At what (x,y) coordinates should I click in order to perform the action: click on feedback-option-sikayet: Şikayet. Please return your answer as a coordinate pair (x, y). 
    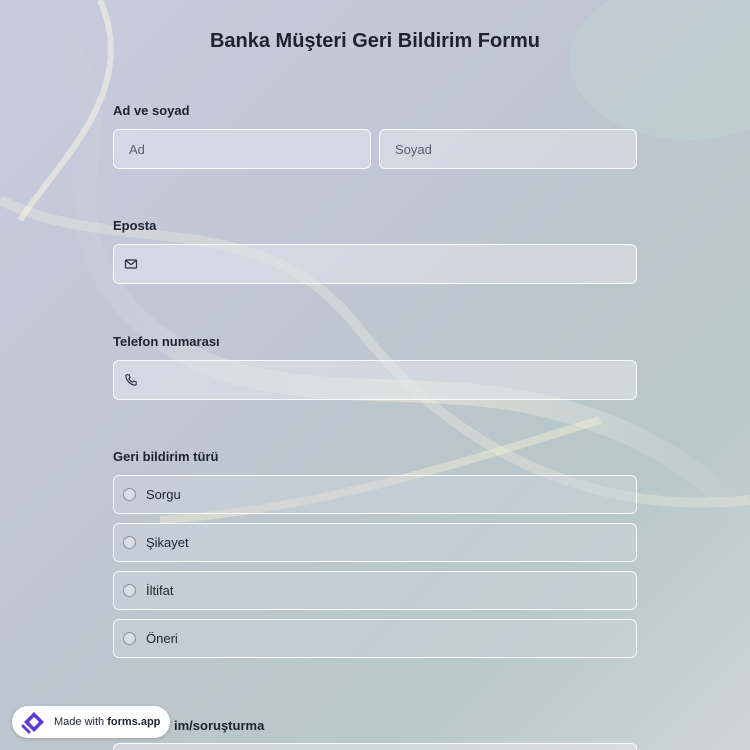
    Looking at the image, I should click on (375, 542).